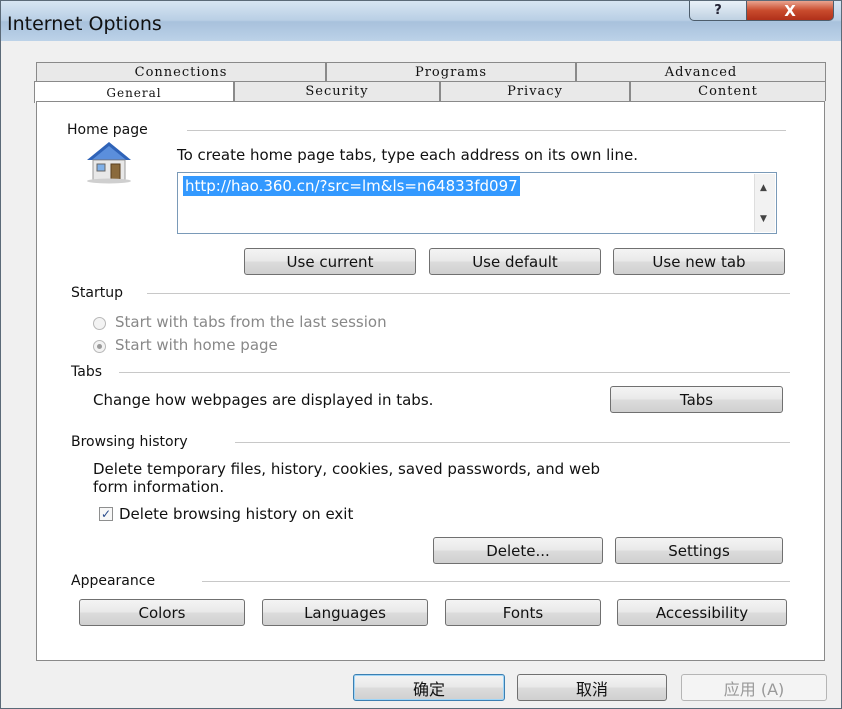 This screenshot has height=709, width=842. I want to click on use-new-tab-button: Use new tab, so click(699, 261).